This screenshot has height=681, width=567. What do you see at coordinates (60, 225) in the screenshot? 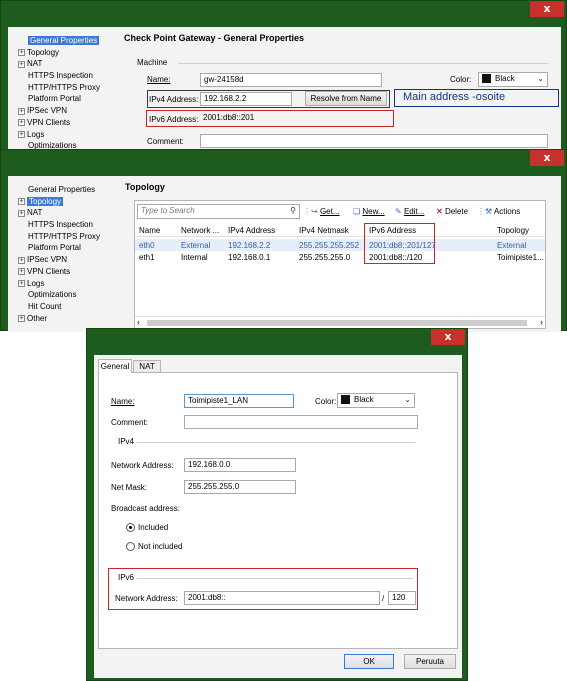
I see `tree-item-label: HTTPS Inspection` at bounding box center [60, 225].